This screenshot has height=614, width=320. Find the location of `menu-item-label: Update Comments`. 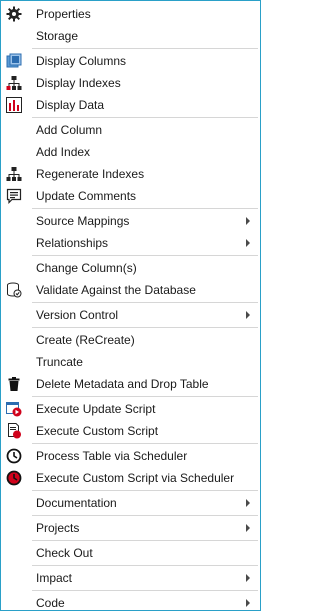

menu-item-label: Update Comments is located at coordinates (86, 196).